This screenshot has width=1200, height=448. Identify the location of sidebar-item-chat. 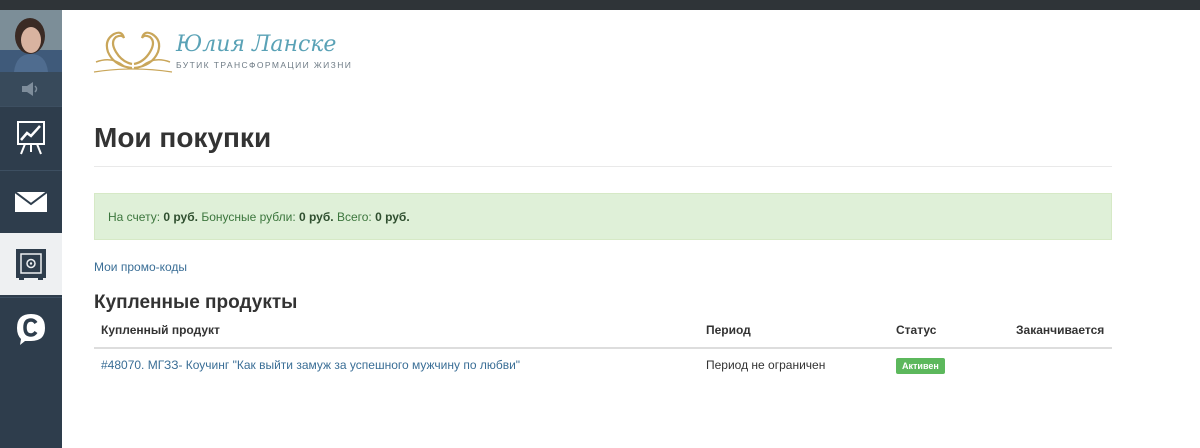
(31, 328).